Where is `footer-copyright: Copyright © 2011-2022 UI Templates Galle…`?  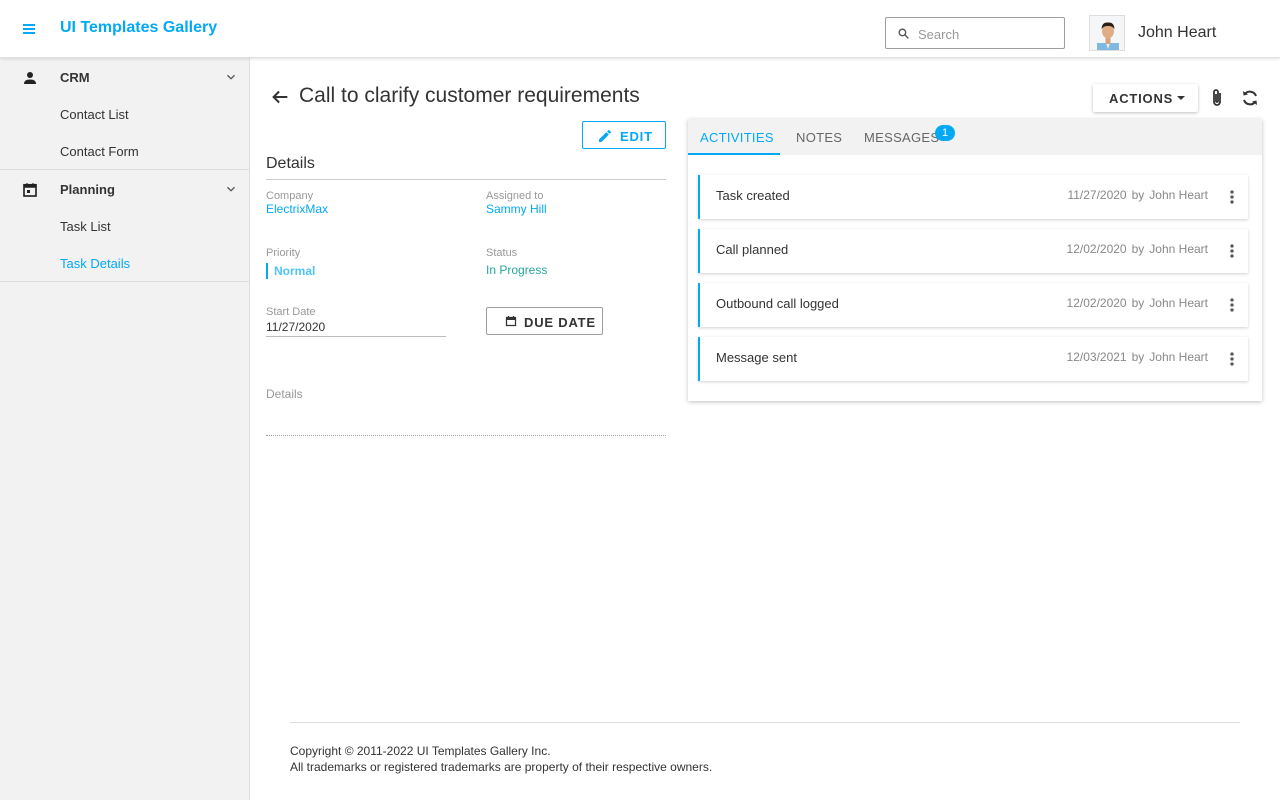
footer-copyright: Copyright © 2011-2022 UI Templates Galle… is located at coordinates (420, 751).